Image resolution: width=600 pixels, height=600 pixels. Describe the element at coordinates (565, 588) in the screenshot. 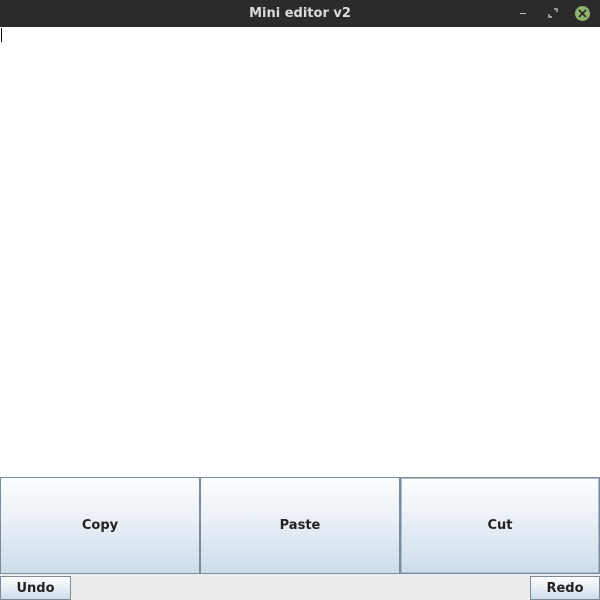

I see `redo-button: Redo` at that location.